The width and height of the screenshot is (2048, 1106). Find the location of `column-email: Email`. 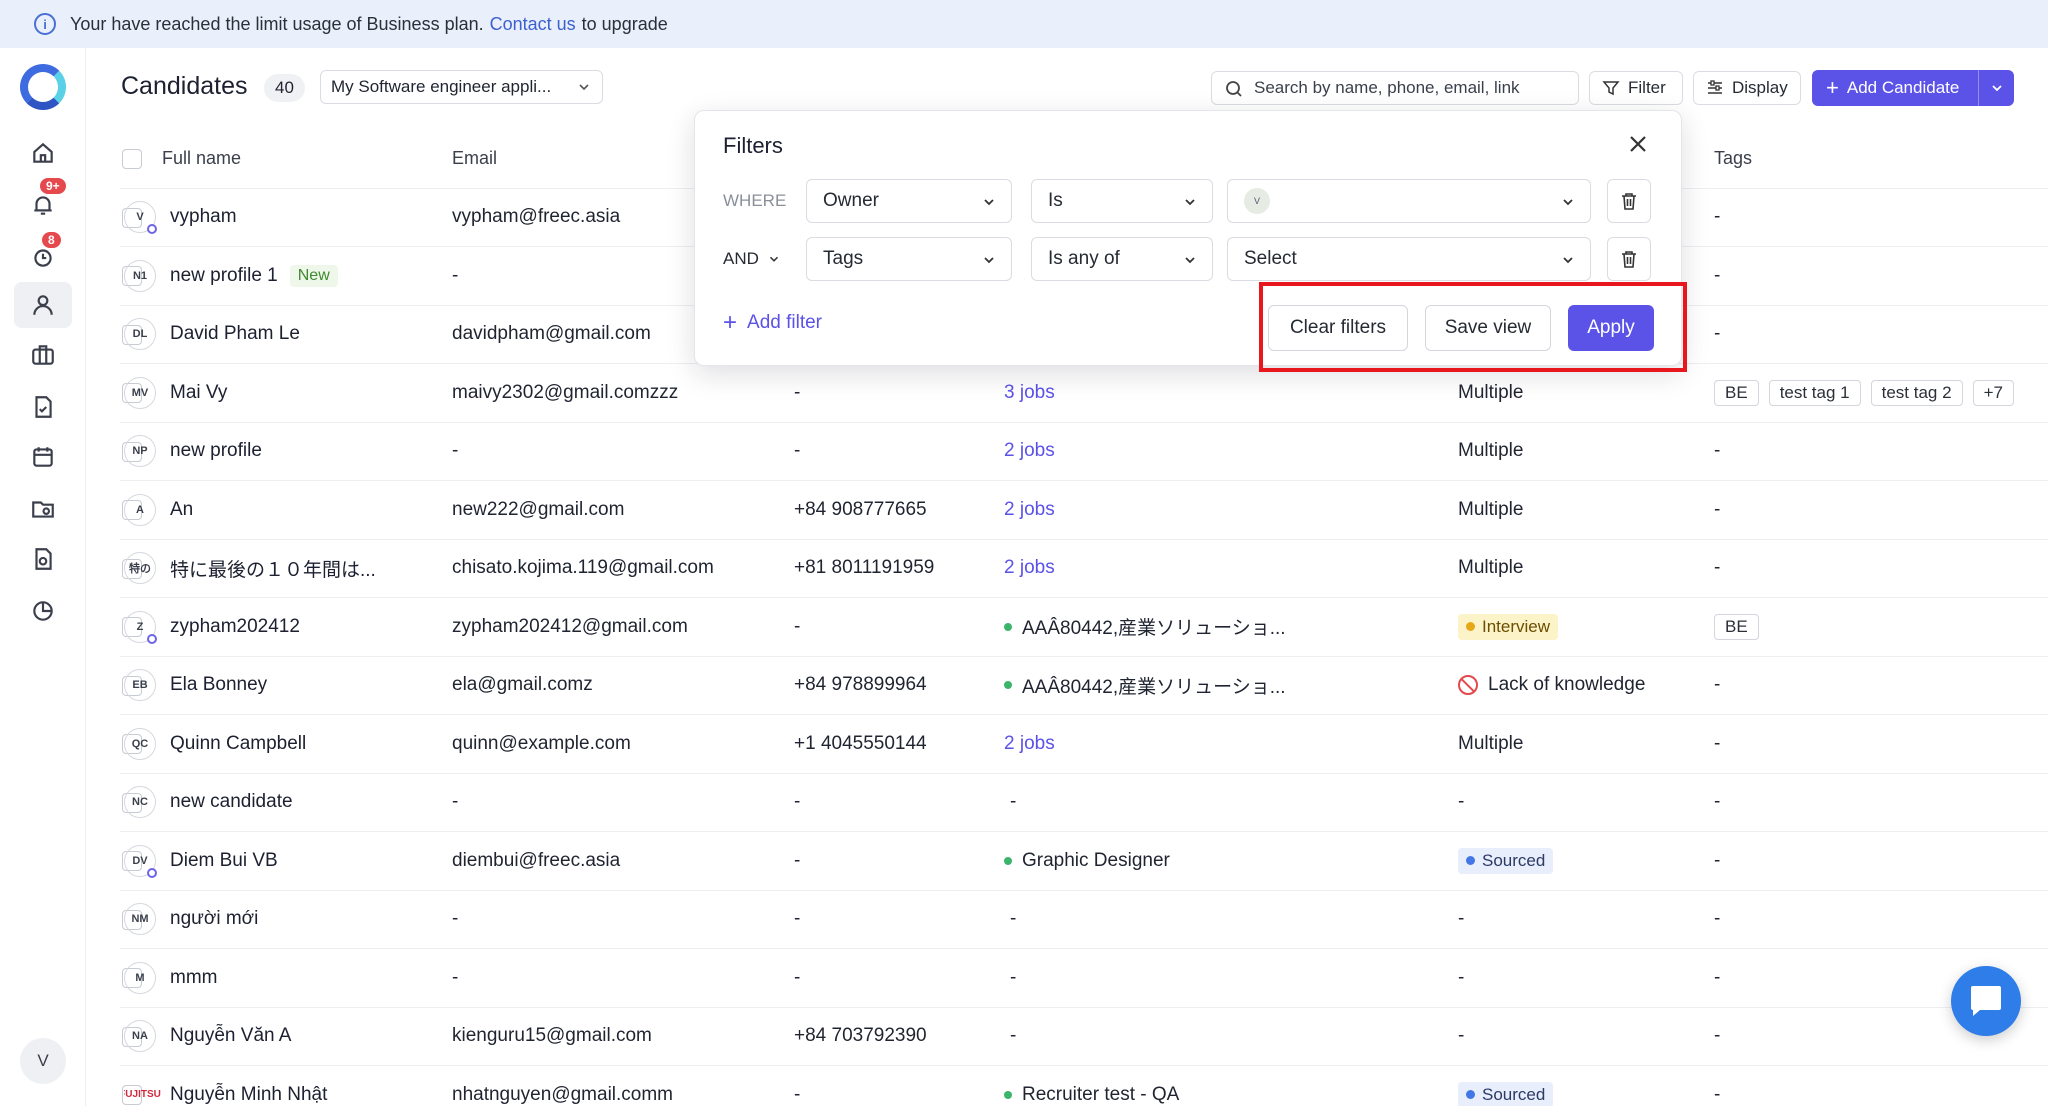

column-email: Email is located at coordinates (474, 159).